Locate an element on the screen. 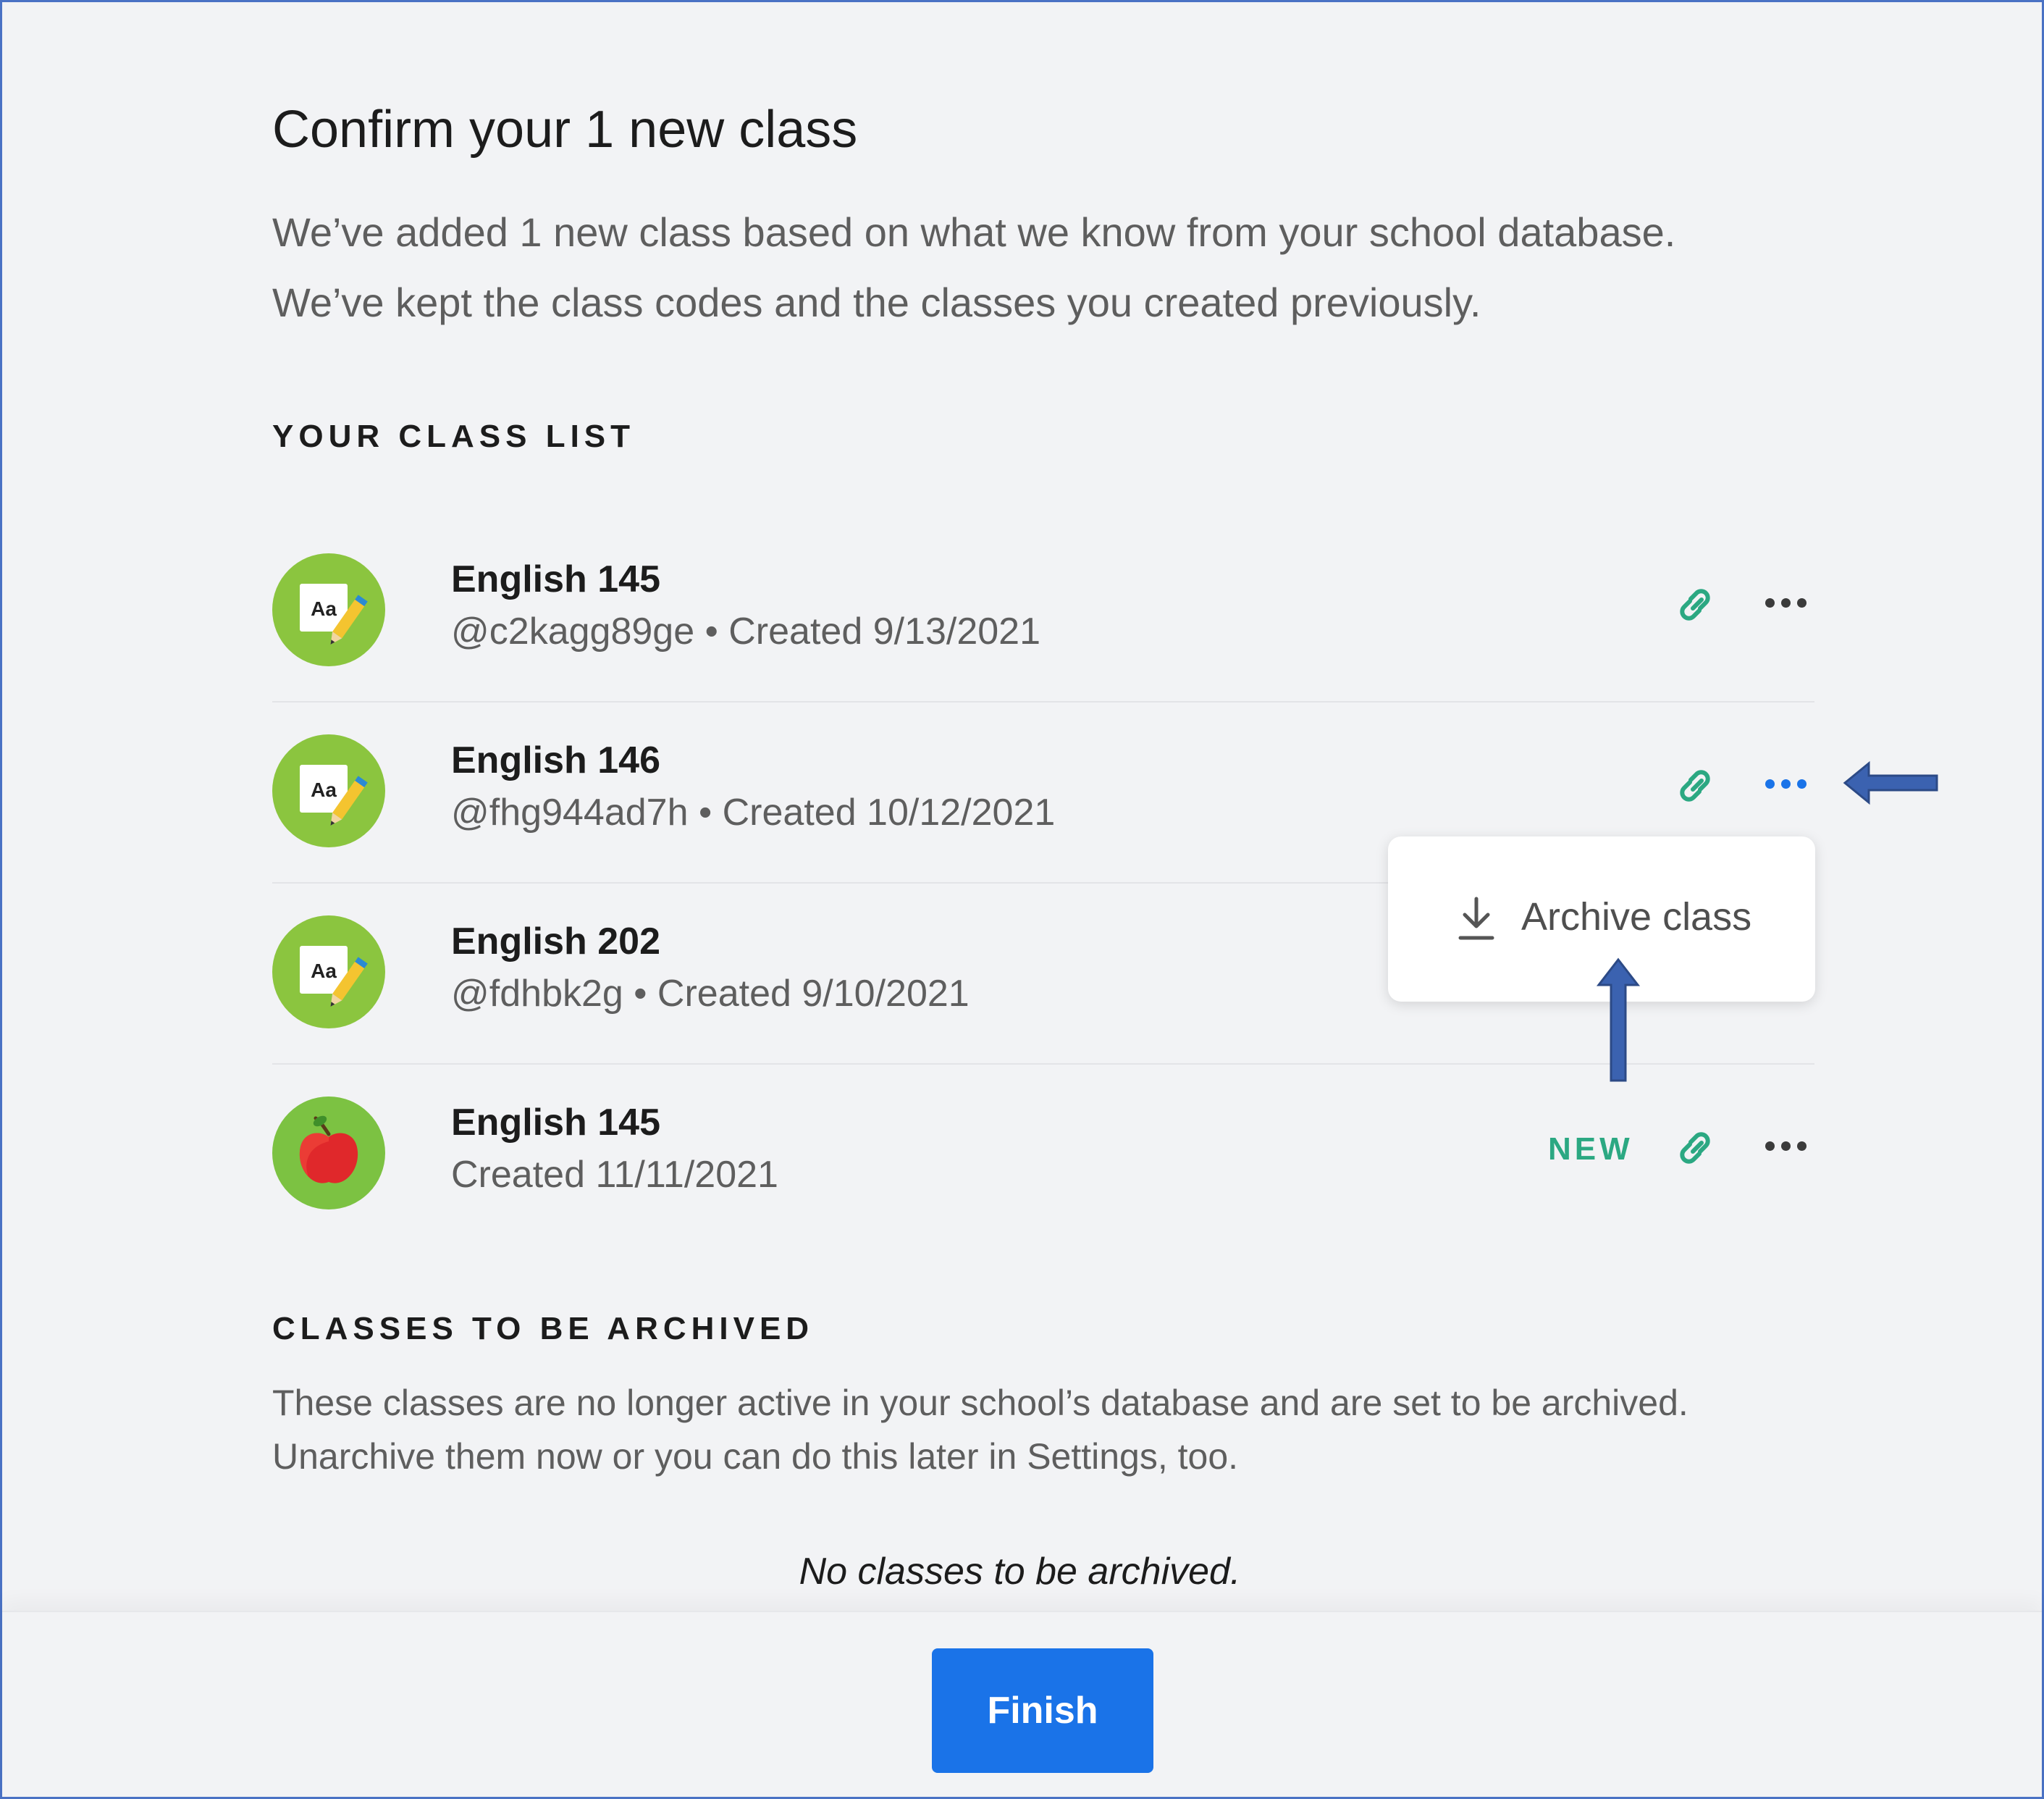  class-meta: Created 11/11/2021 is located at coordinates (614, 1175).